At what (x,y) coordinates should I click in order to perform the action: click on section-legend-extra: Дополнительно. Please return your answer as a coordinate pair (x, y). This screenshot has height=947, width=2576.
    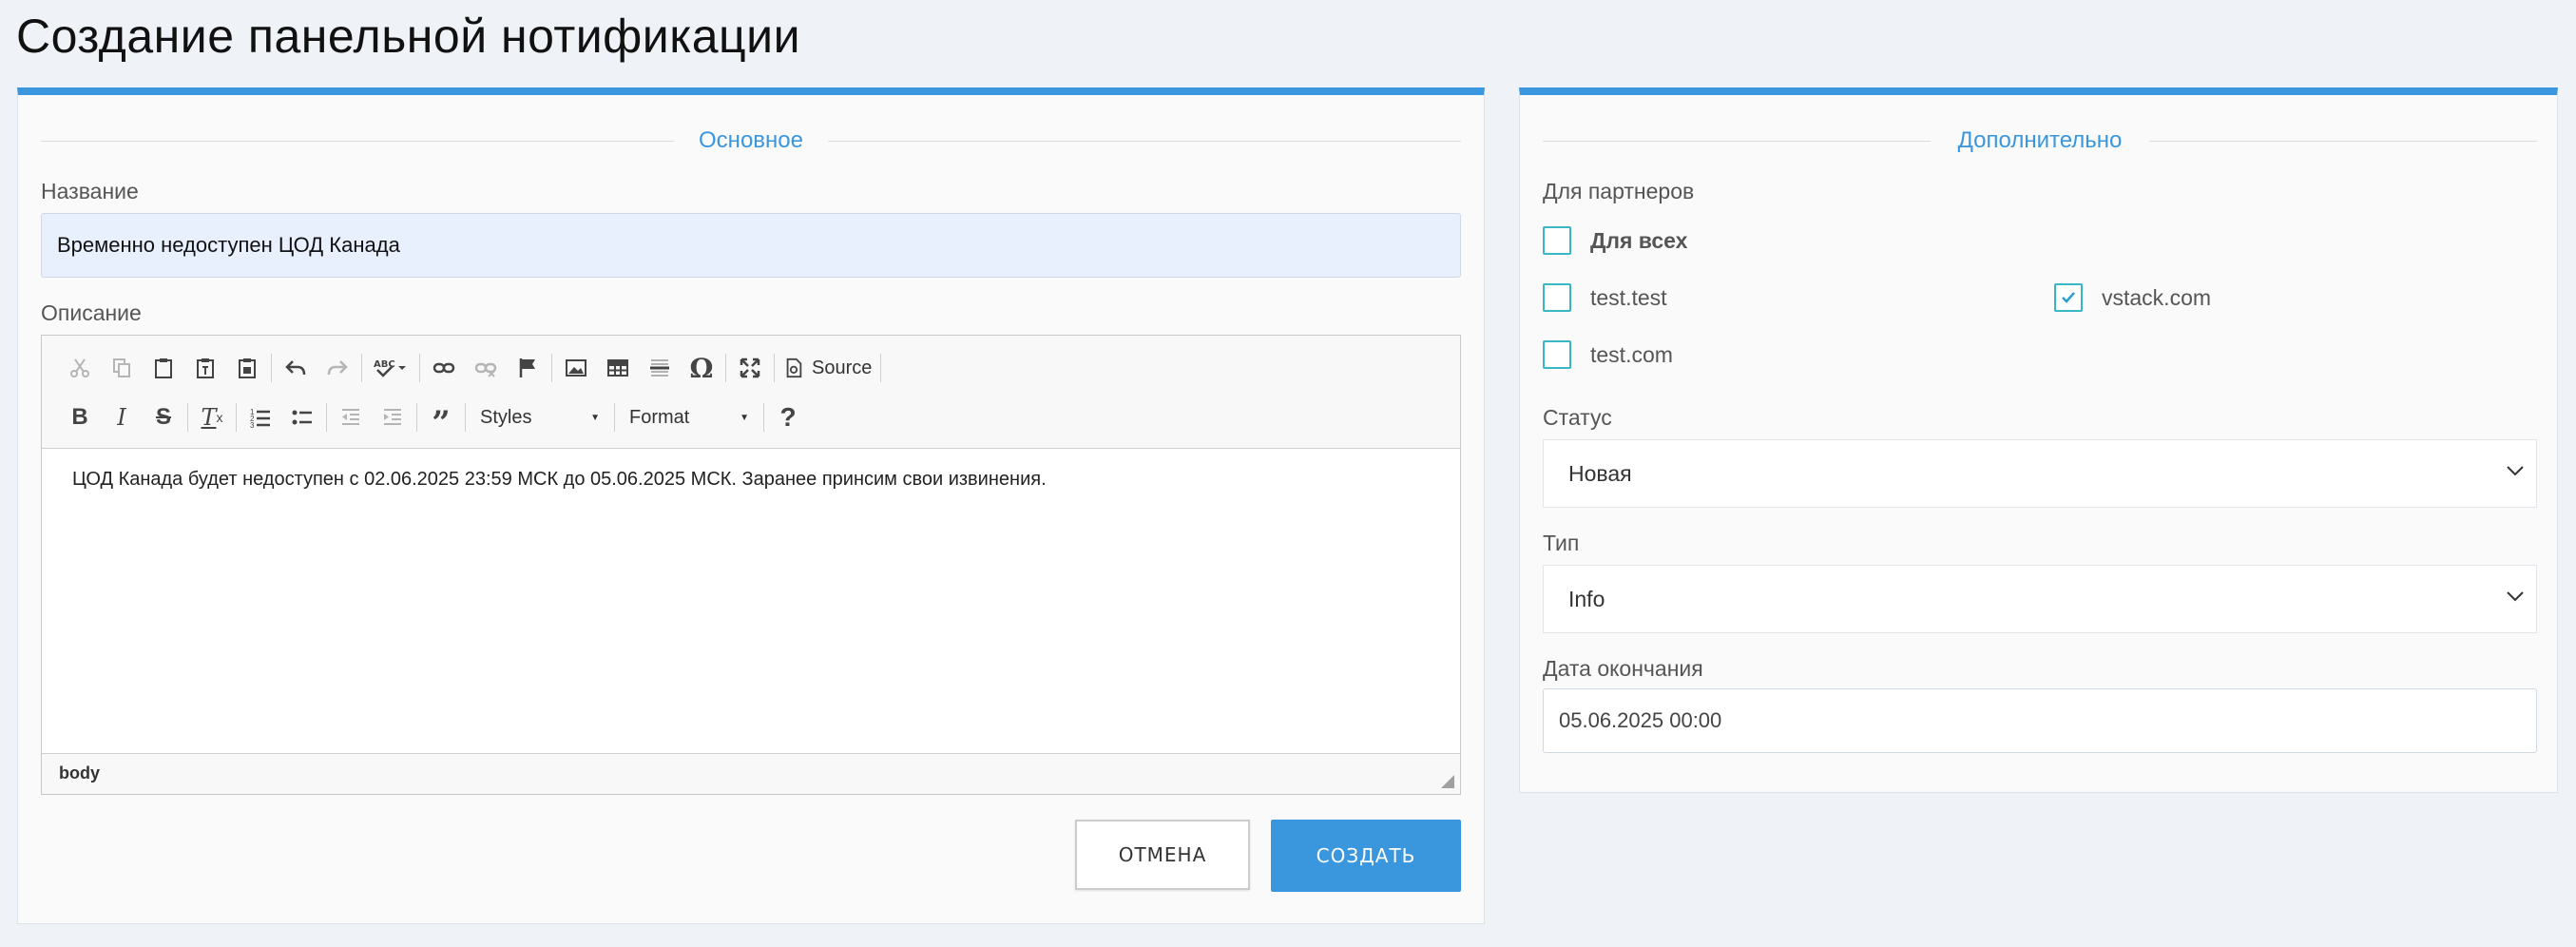
    Looking at the image, I should click on (2040, 141).